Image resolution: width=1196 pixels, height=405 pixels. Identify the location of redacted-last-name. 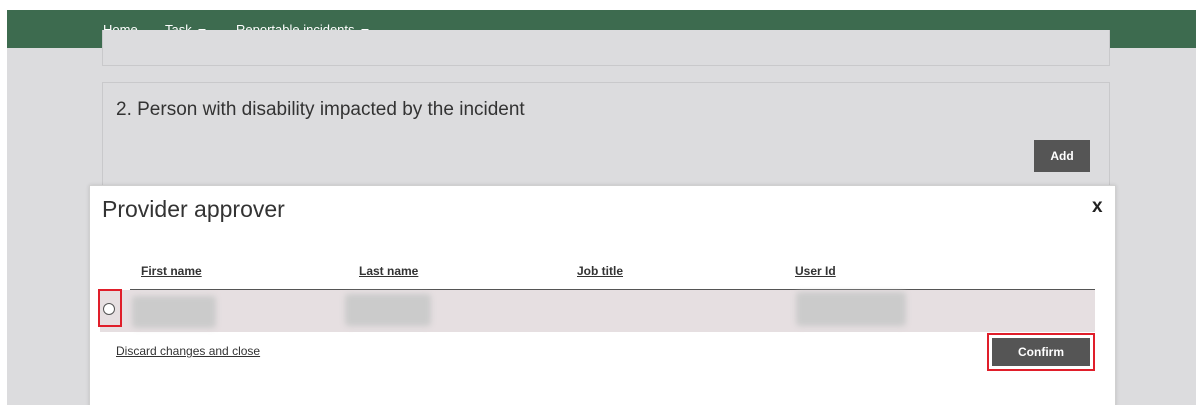
(388, 310).